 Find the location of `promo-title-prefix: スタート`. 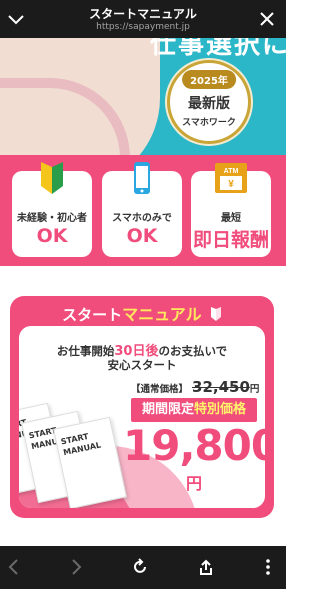

promo-title-prefix: スタート is located at coordinates (92, 315).